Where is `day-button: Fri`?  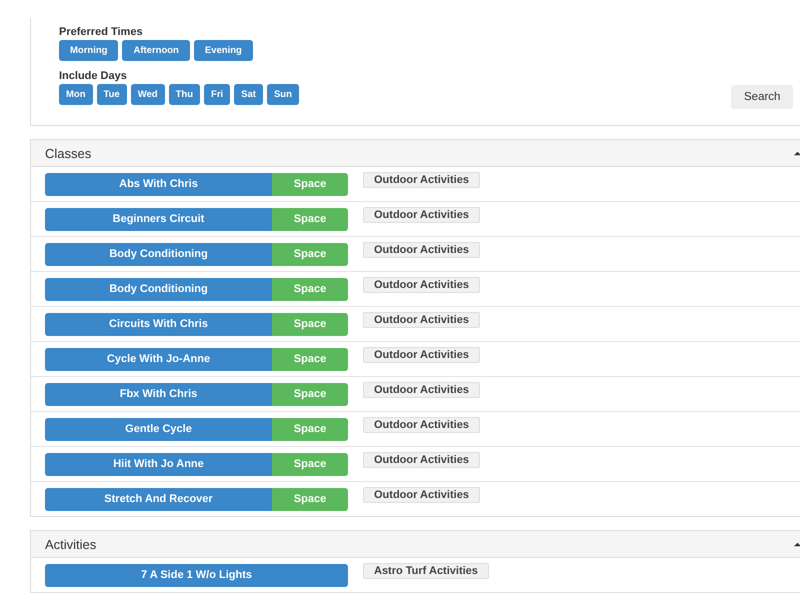 day-button: Fri is located at coordinates (217, 94).